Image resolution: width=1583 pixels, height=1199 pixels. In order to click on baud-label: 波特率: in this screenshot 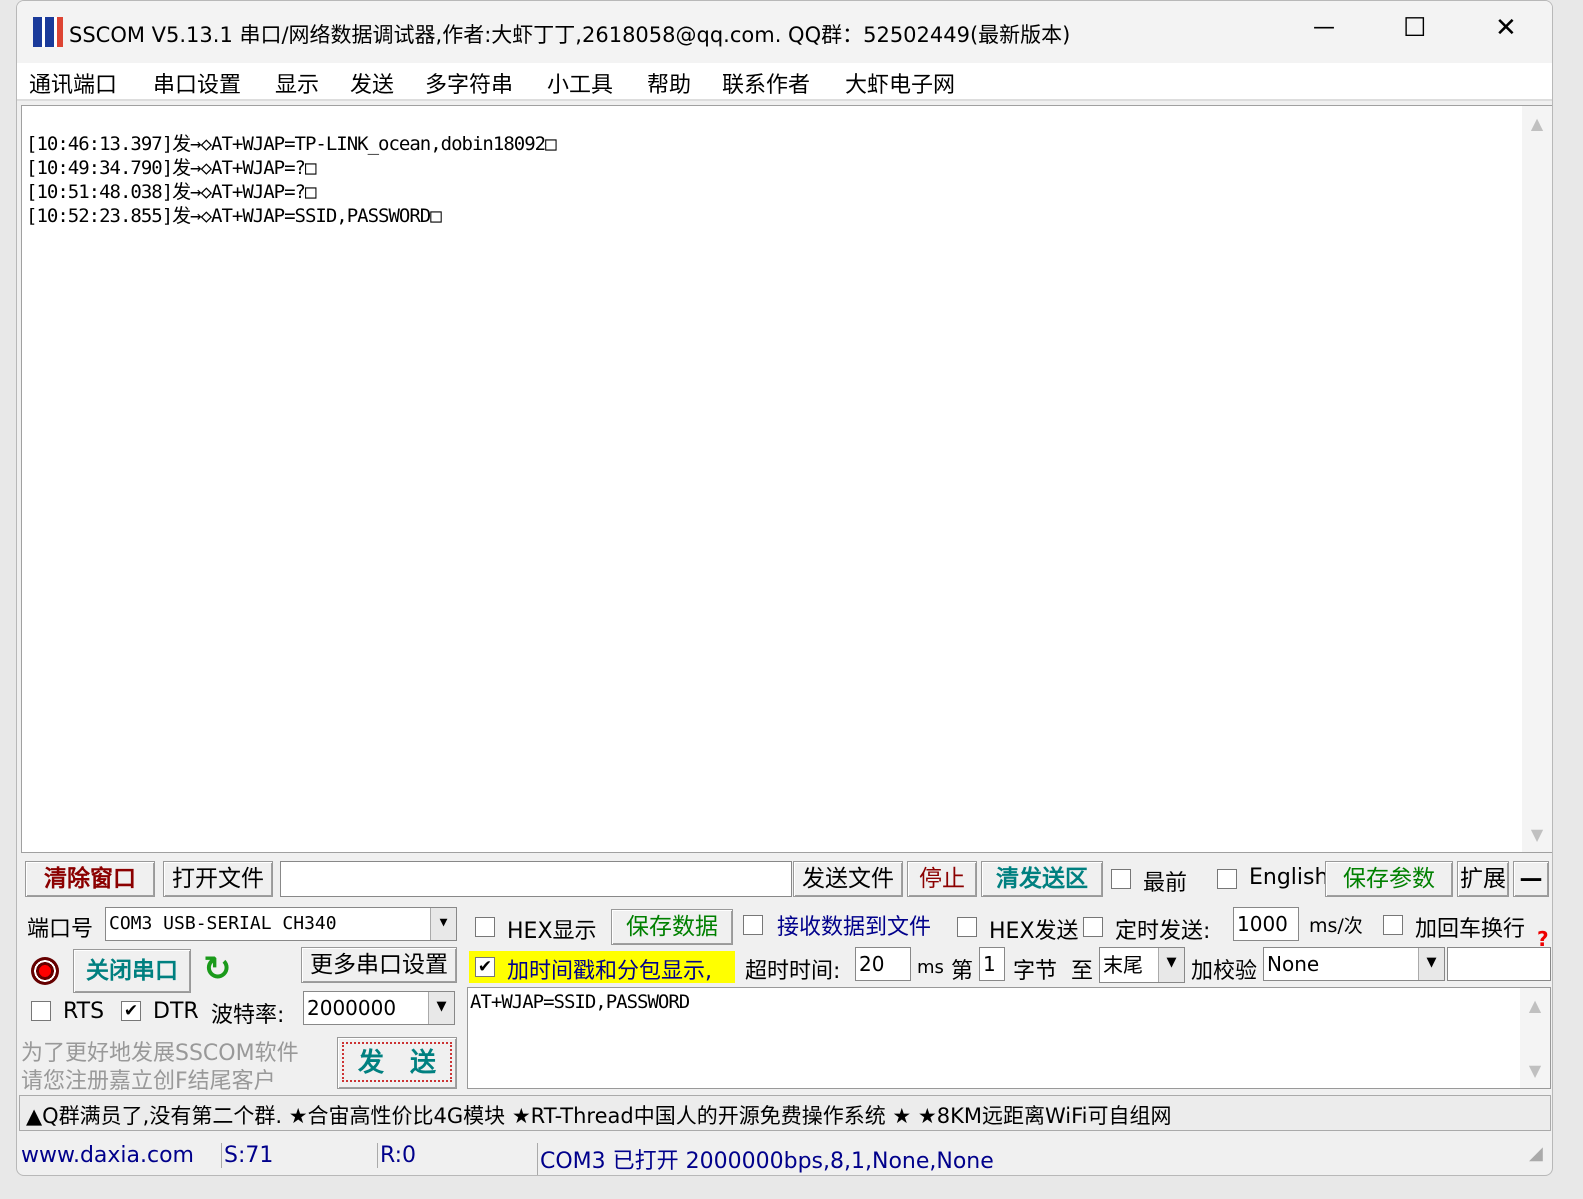, I will do `click(248, 1015)`.